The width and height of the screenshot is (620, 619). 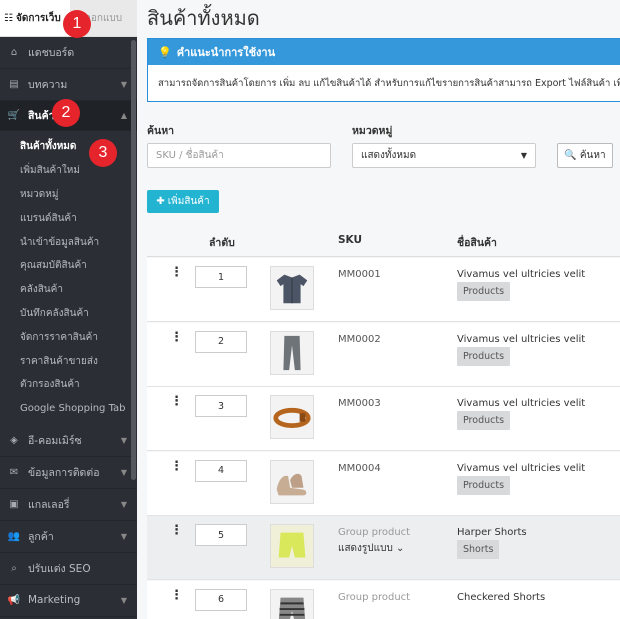 I want to click on sidebar-item-label: แดชบอร์ด, so click(x=51, y=53).